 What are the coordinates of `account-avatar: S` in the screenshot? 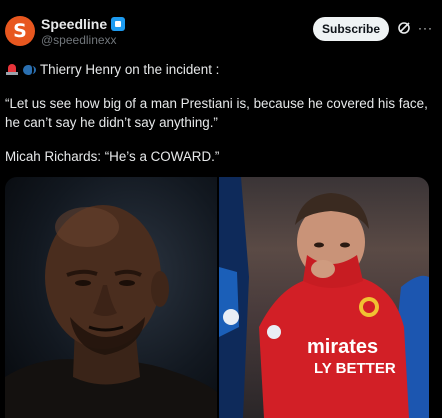 It's located at (20, 31).